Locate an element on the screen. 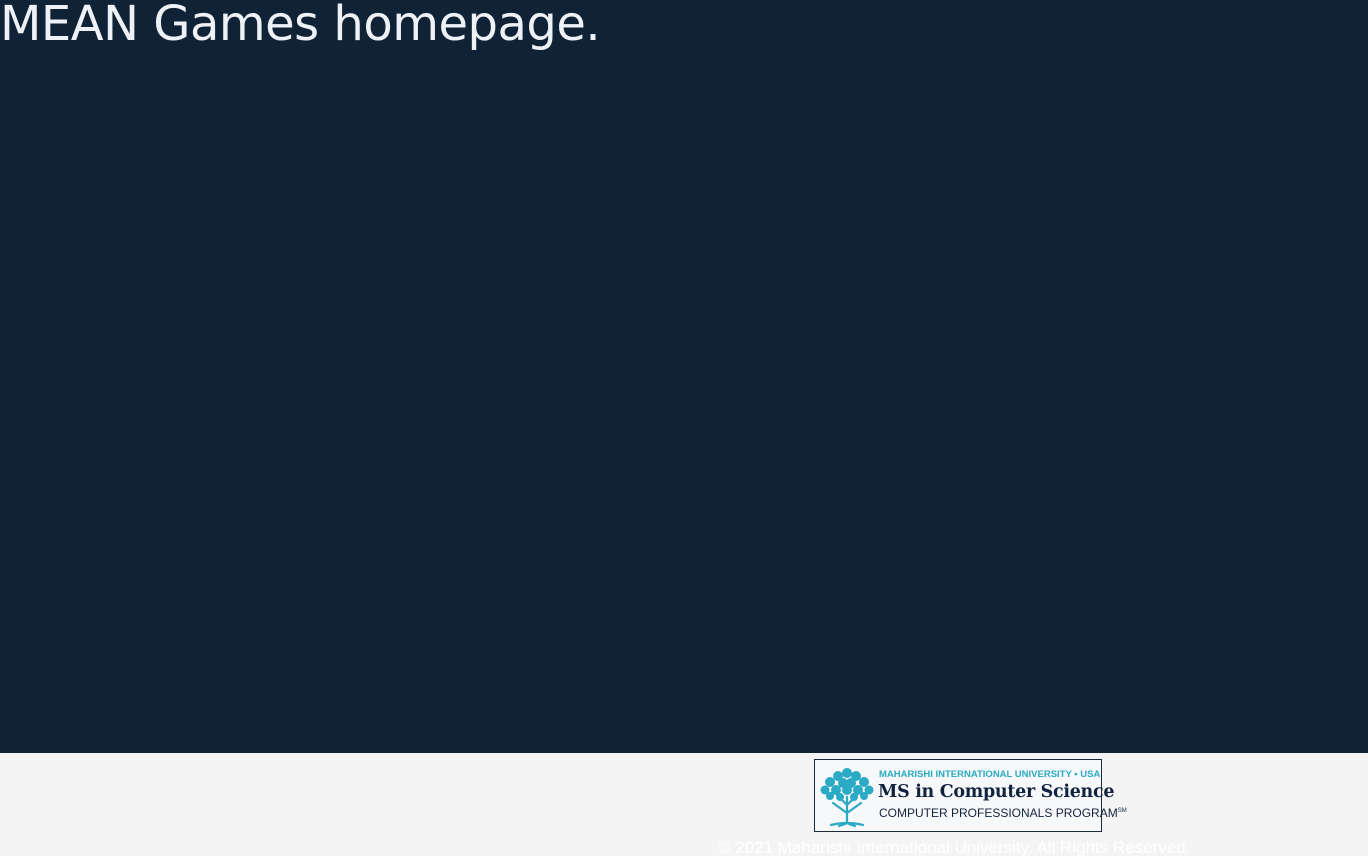 Image resolution: width=1368 pixels, height=858 pixels. logo-subprogram-name: COMPUTER PROFESSIONALS PROGRAMSM is located at coordinates (1003, 813).